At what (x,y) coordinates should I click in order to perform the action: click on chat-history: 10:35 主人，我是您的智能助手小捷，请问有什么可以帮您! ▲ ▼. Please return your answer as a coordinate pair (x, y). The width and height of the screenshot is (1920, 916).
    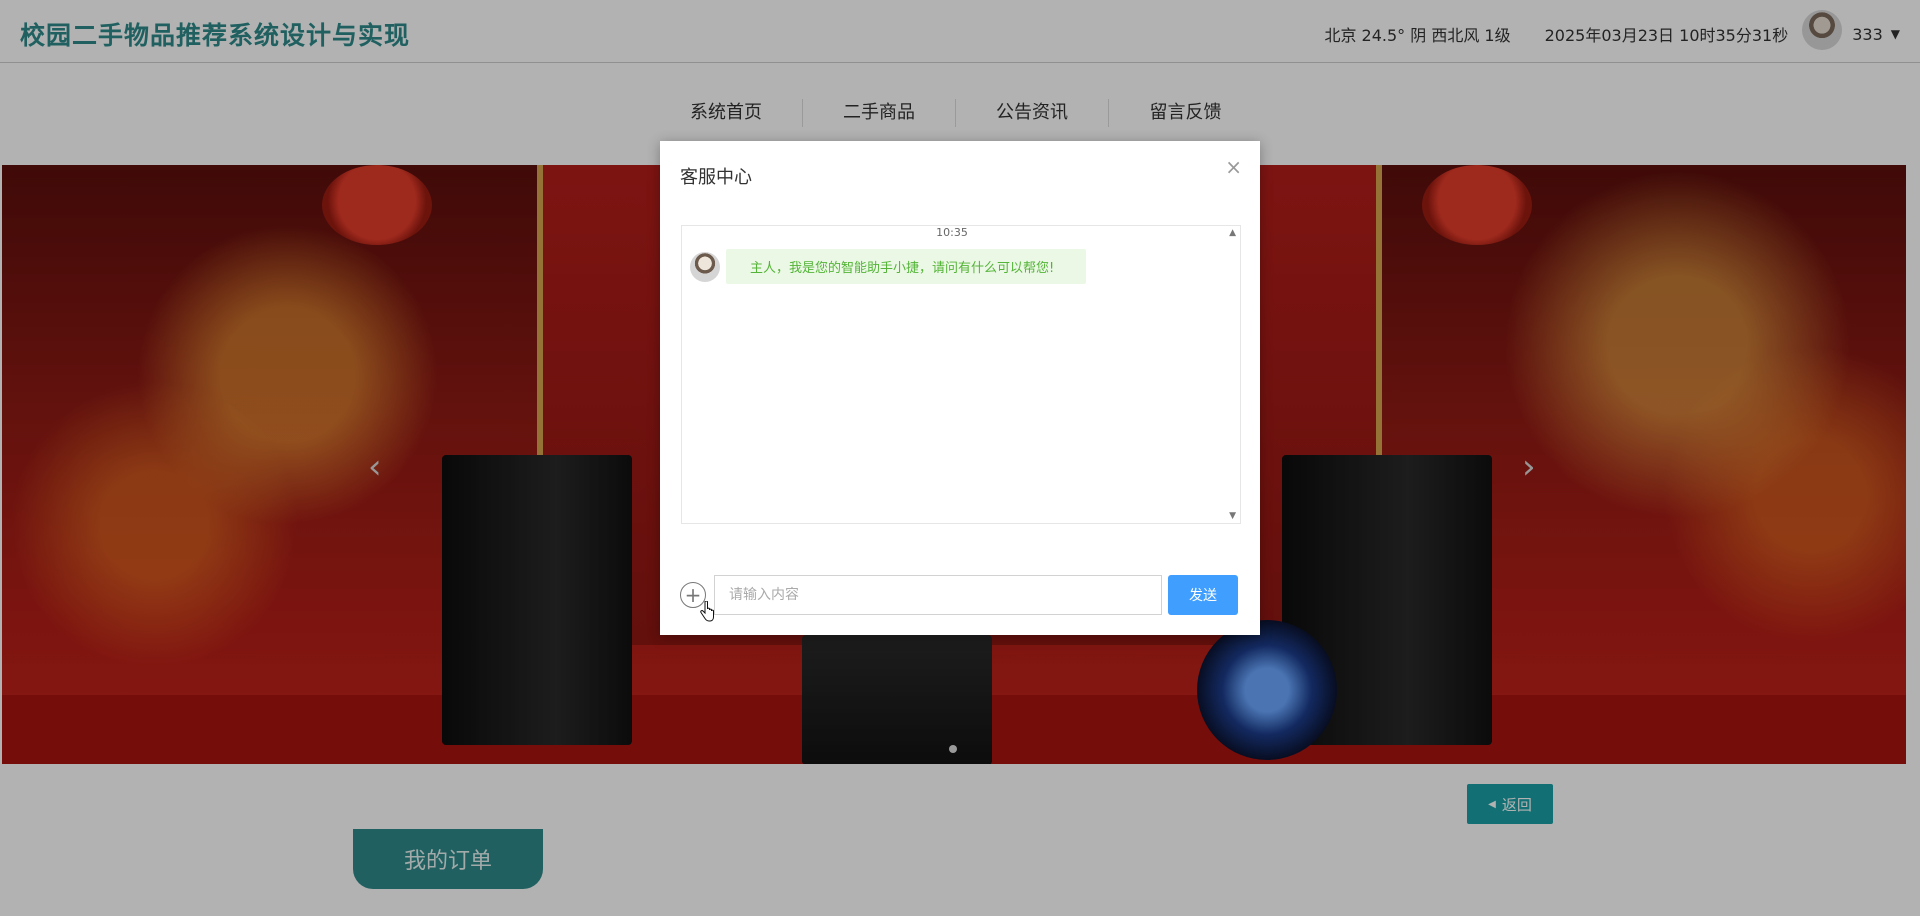
    Looking at the image, I should click on (961, 374).